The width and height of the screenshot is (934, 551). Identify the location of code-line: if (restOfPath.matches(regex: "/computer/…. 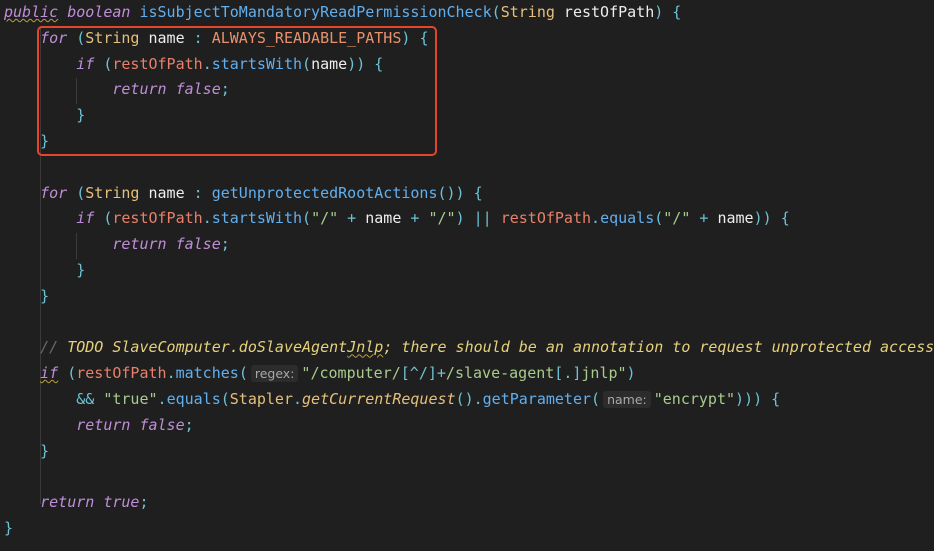
(469, 374).